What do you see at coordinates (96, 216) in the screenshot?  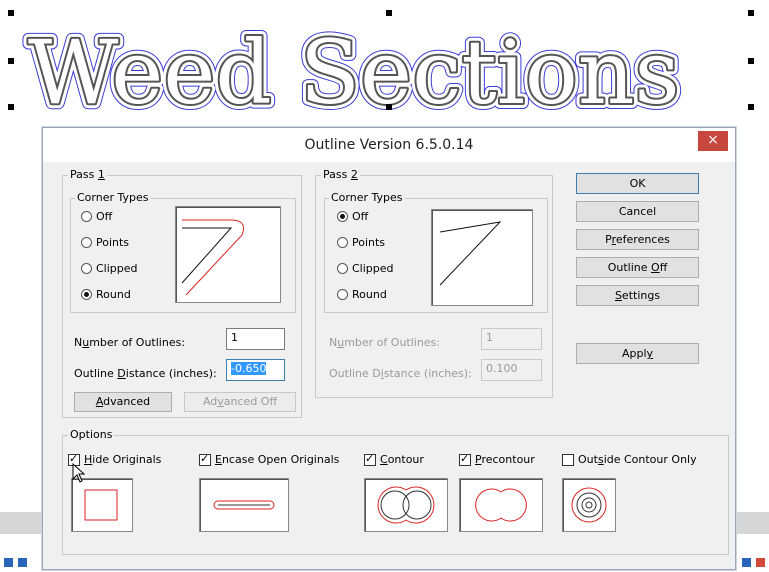 I see `pass1-radio-off: Off` at bounding box center [96, 216].